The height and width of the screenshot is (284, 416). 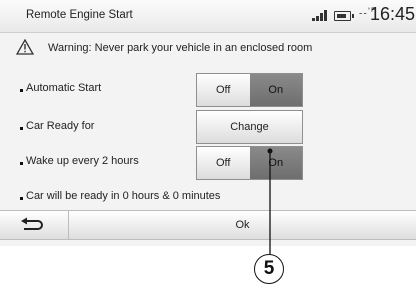 I want to click on change-button: Change, so click(x=249, y=127).